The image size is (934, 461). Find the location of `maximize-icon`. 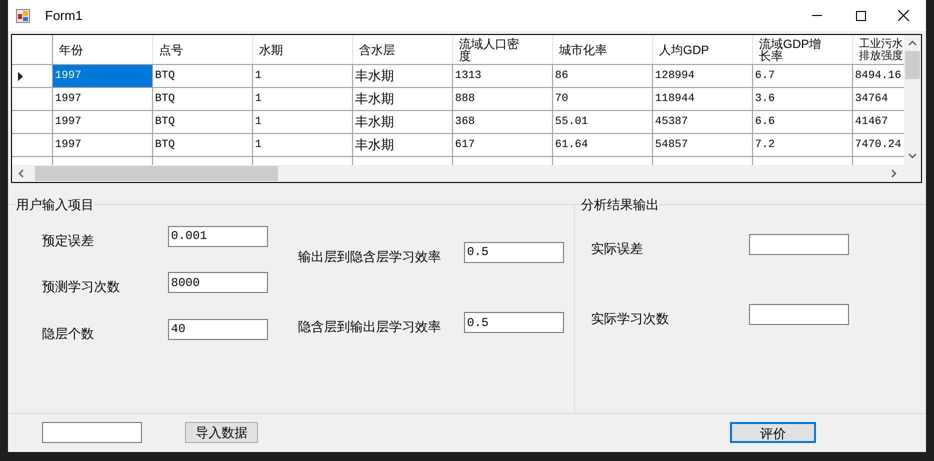

maximize-icon is located at coordinates (861, 15).